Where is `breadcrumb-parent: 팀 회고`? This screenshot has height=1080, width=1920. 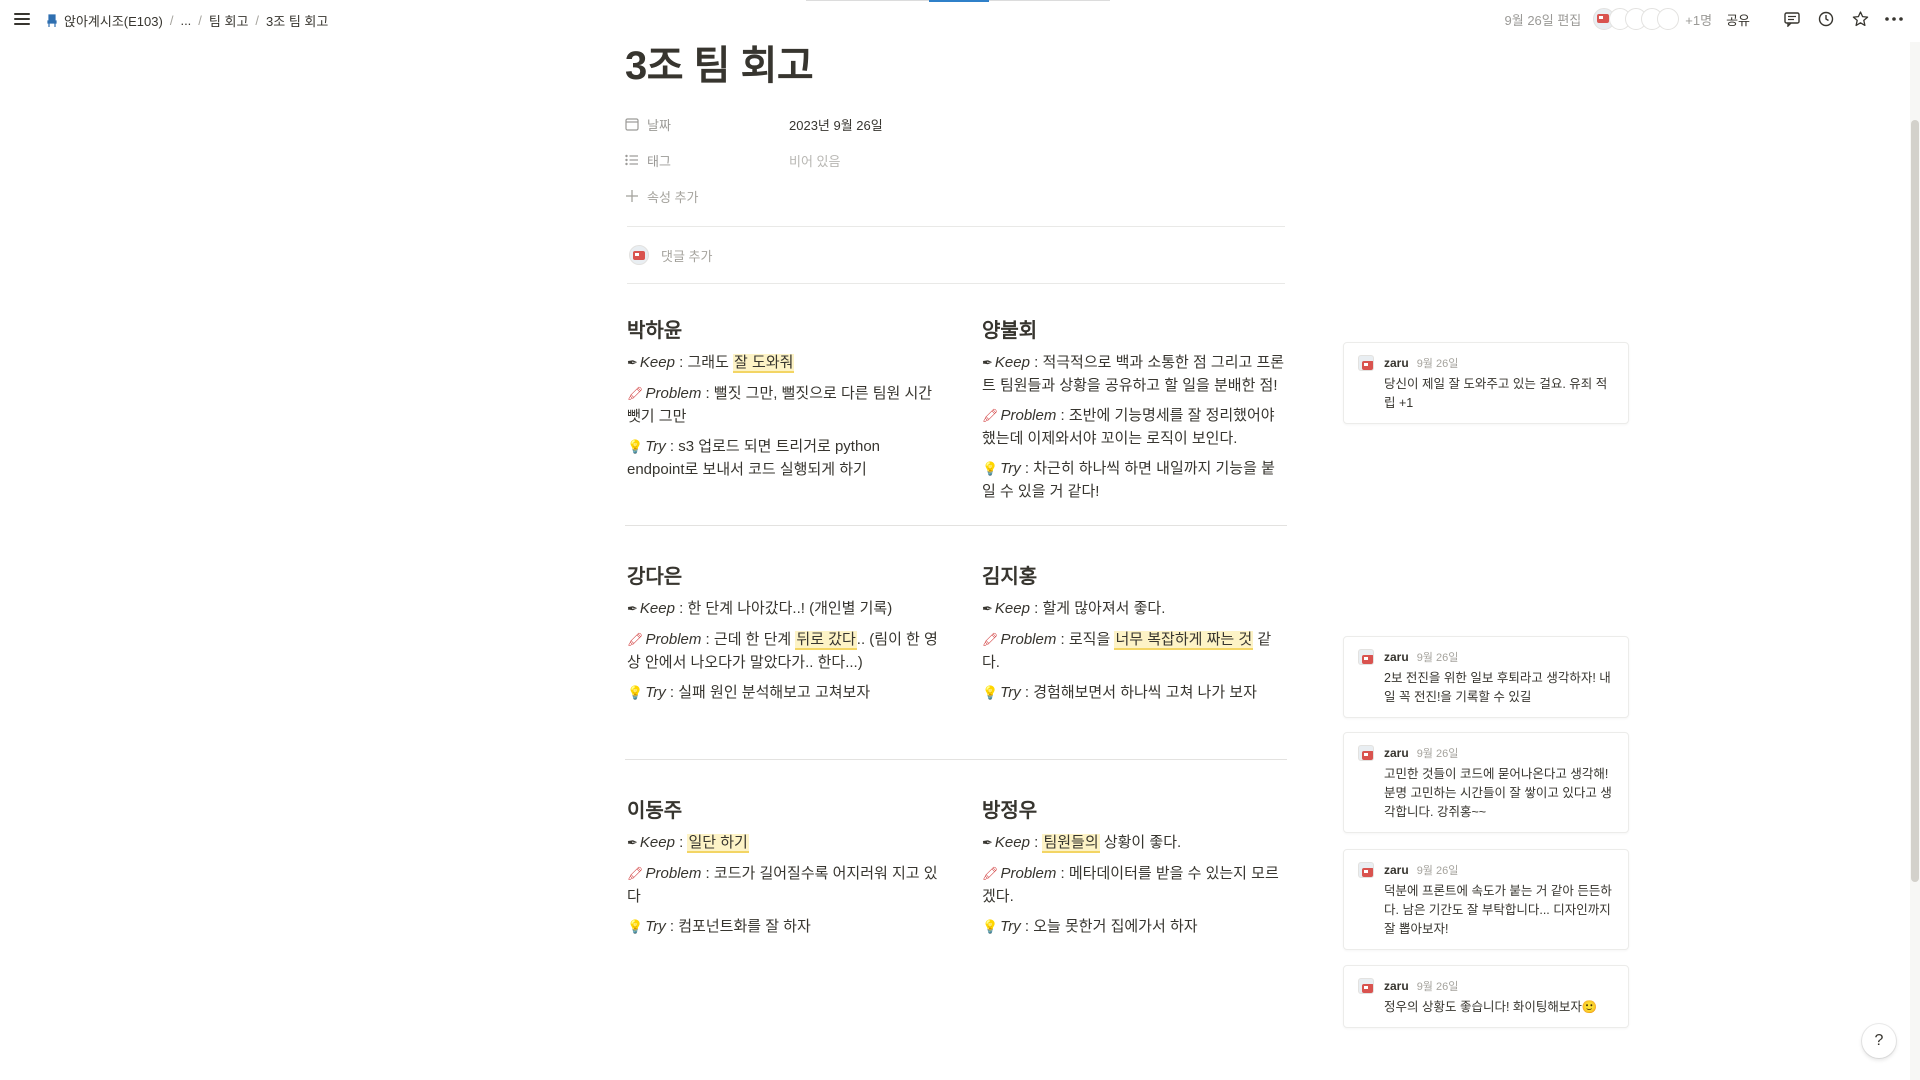
breadcrumb-parent: 팀 회고 is located at coordinates (229, 20).